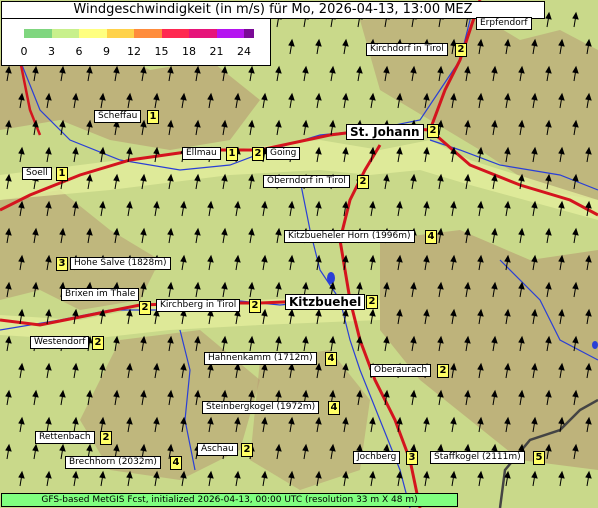 The height and width of the screenshot is (508, 598). I want to click on place-label-oberndorf: Oberndorf in Tirol, so click(306, 181).